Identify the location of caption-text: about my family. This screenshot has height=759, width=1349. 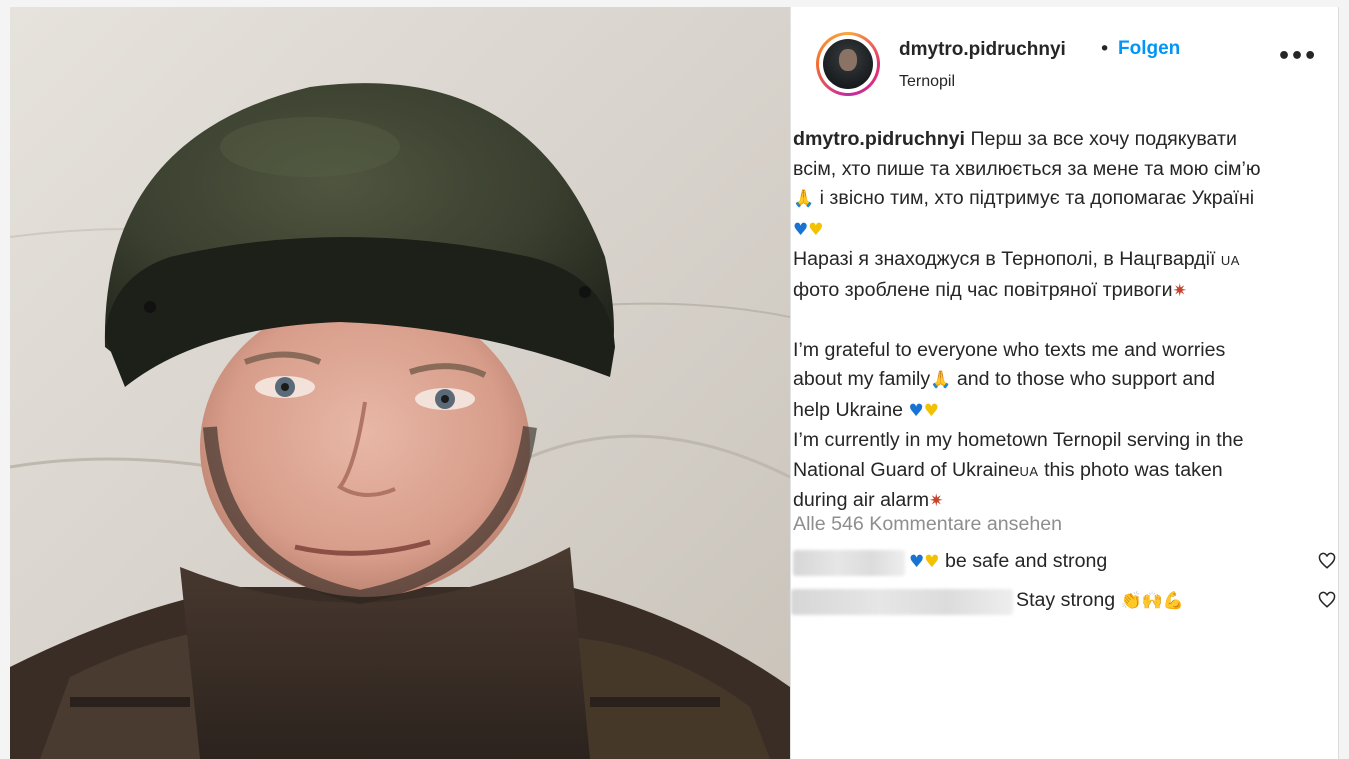
(862, 379).